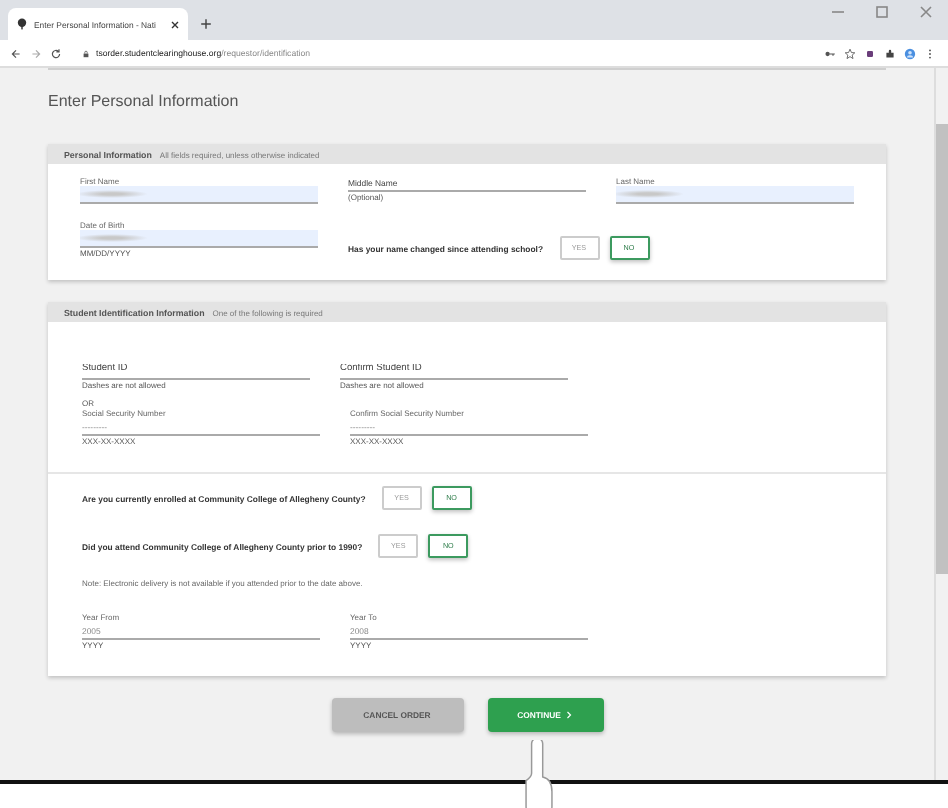 This screenshot has height=808, width=948. Describe the element at coordinates (144, 102) in the screenshot. I see `page-title: Enter Personal Information` at that location.